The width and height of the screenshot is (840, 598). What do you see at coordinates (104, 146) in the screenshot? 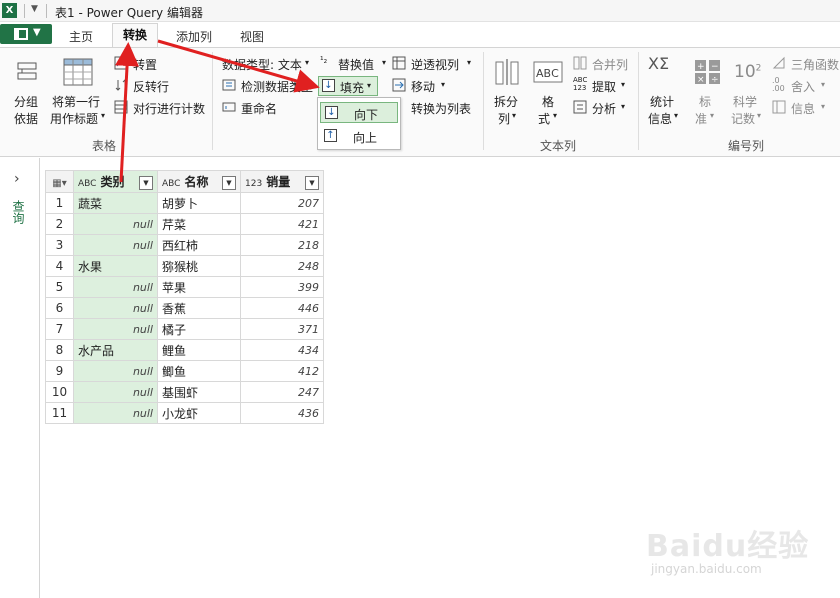
I see `table-group-label: 表格` at bounding box center [104, 146].